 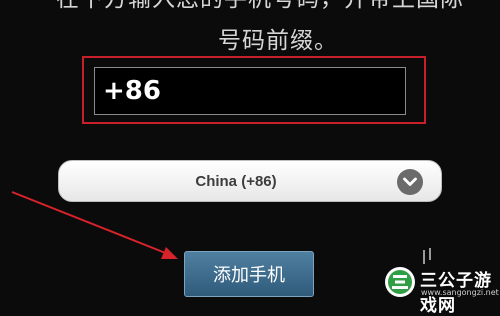 What do you see at coordinates (400, 282) in the screenshot?
I see `watermark-logo-icon` at bounding box center [400, 282].